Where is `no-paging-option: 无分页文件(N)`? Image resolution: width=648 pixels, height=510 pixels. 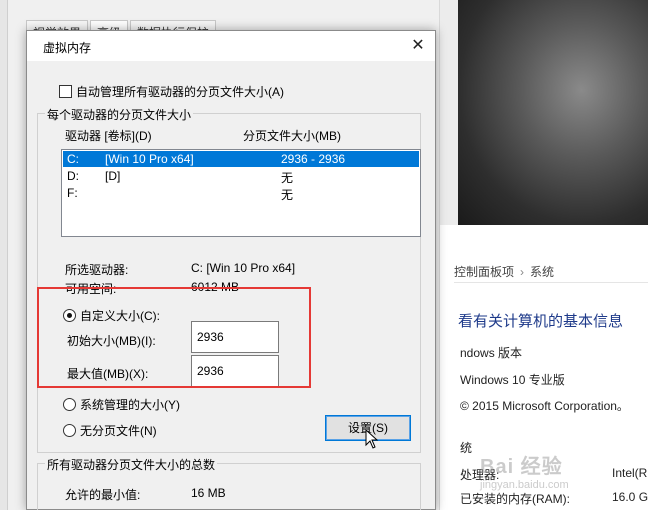 no-paging-option: 无分页文件(N) is located at coordinates (110, 430).